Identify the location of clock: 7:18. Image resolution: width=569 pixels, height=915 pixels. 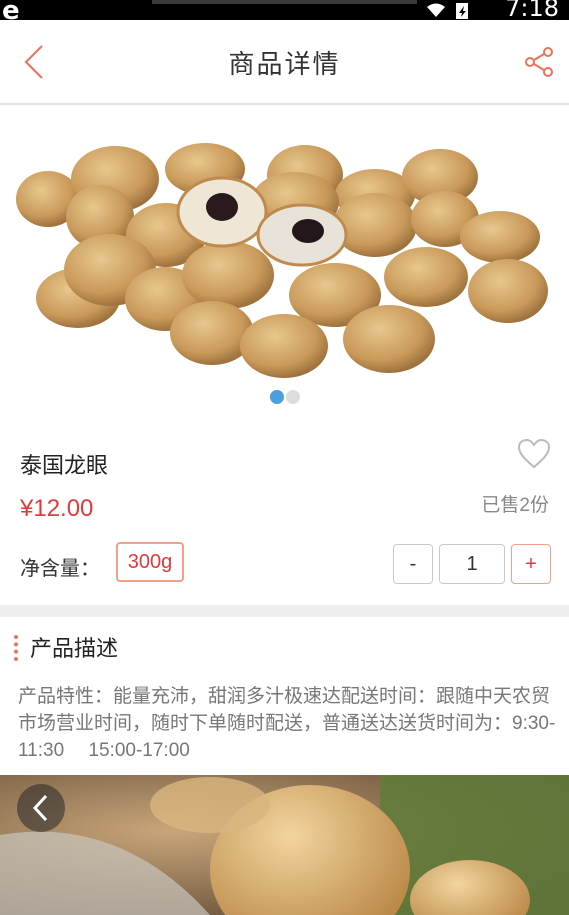
(532, 11).